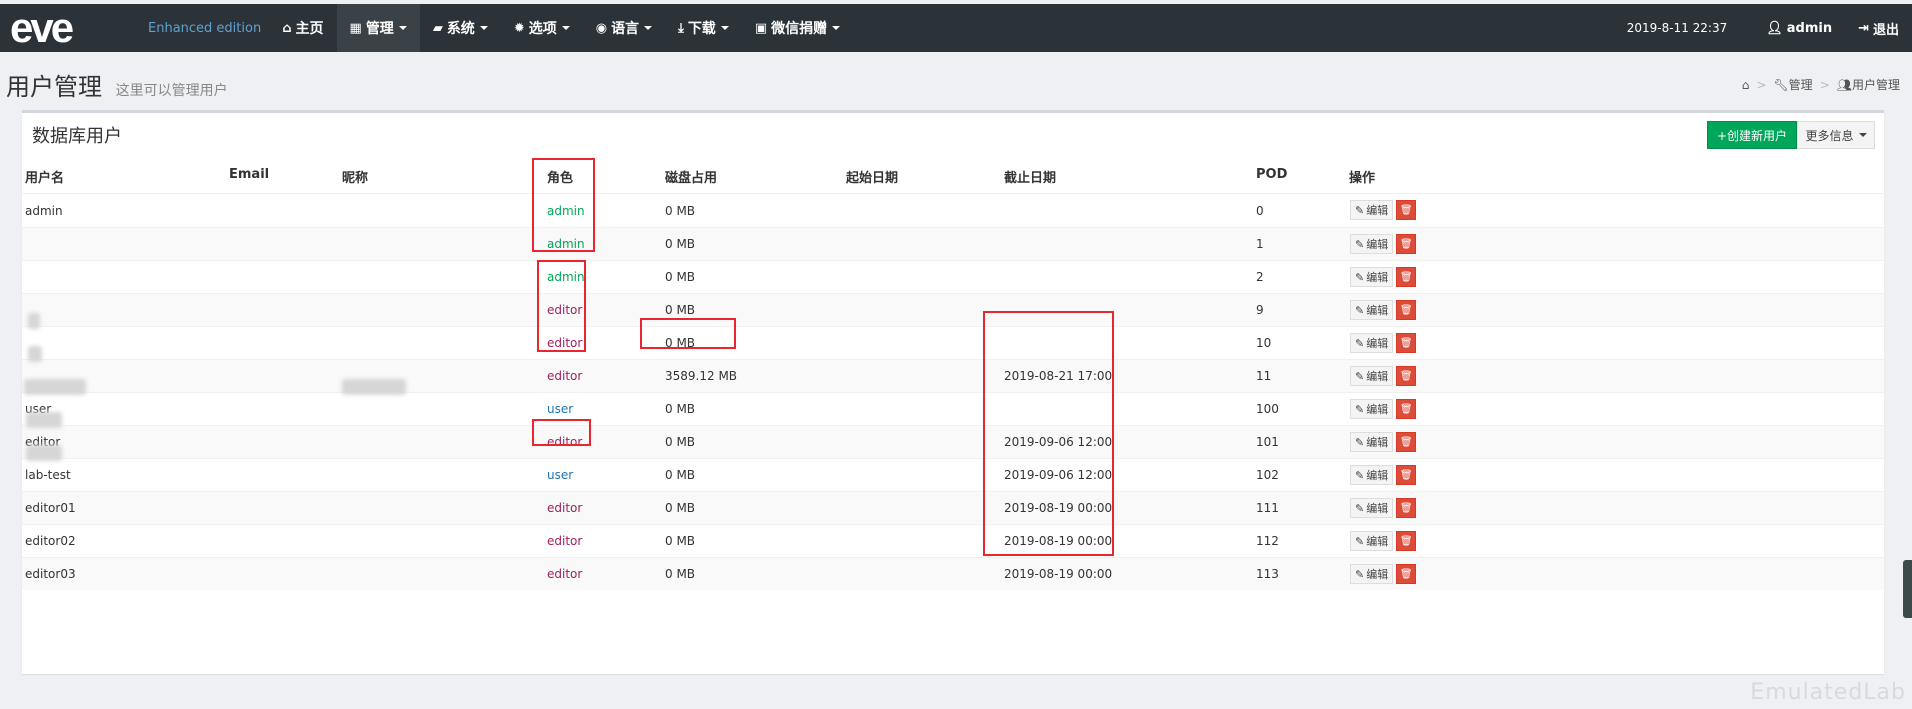 The image size is (1912, 709). I want to click on cell-pod: 113, so click(1267, 574).